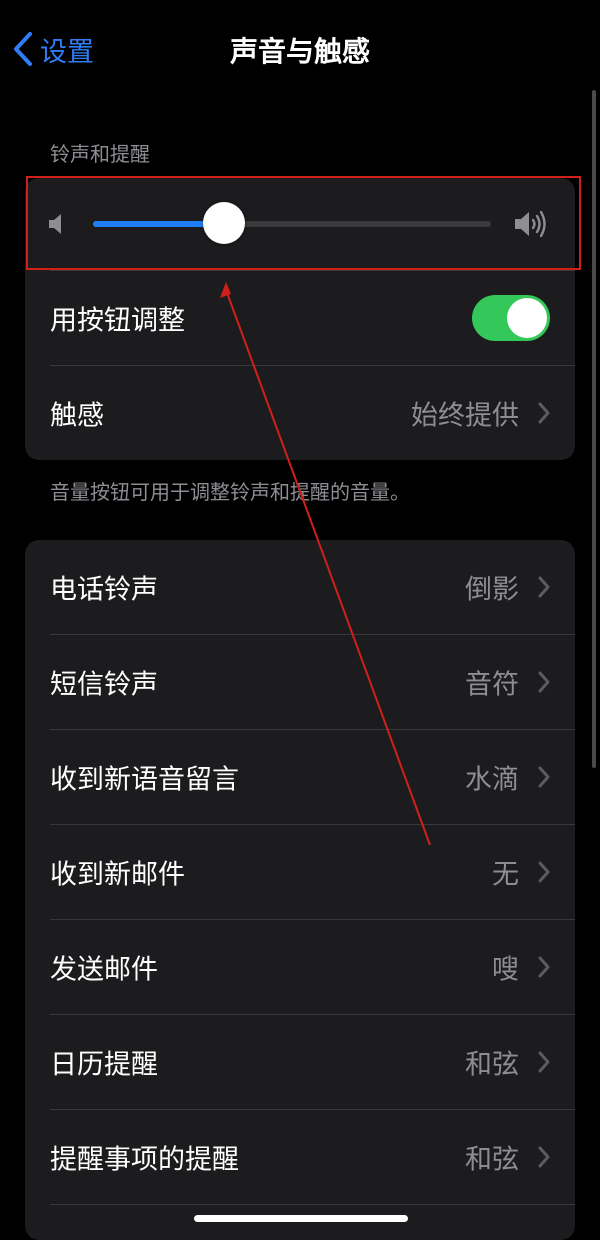  What do you see at coordinates (100, 154) in the screenshot?
I see `section-header-ringtone: 铃声和提醒` at bounding box center [100, 154].